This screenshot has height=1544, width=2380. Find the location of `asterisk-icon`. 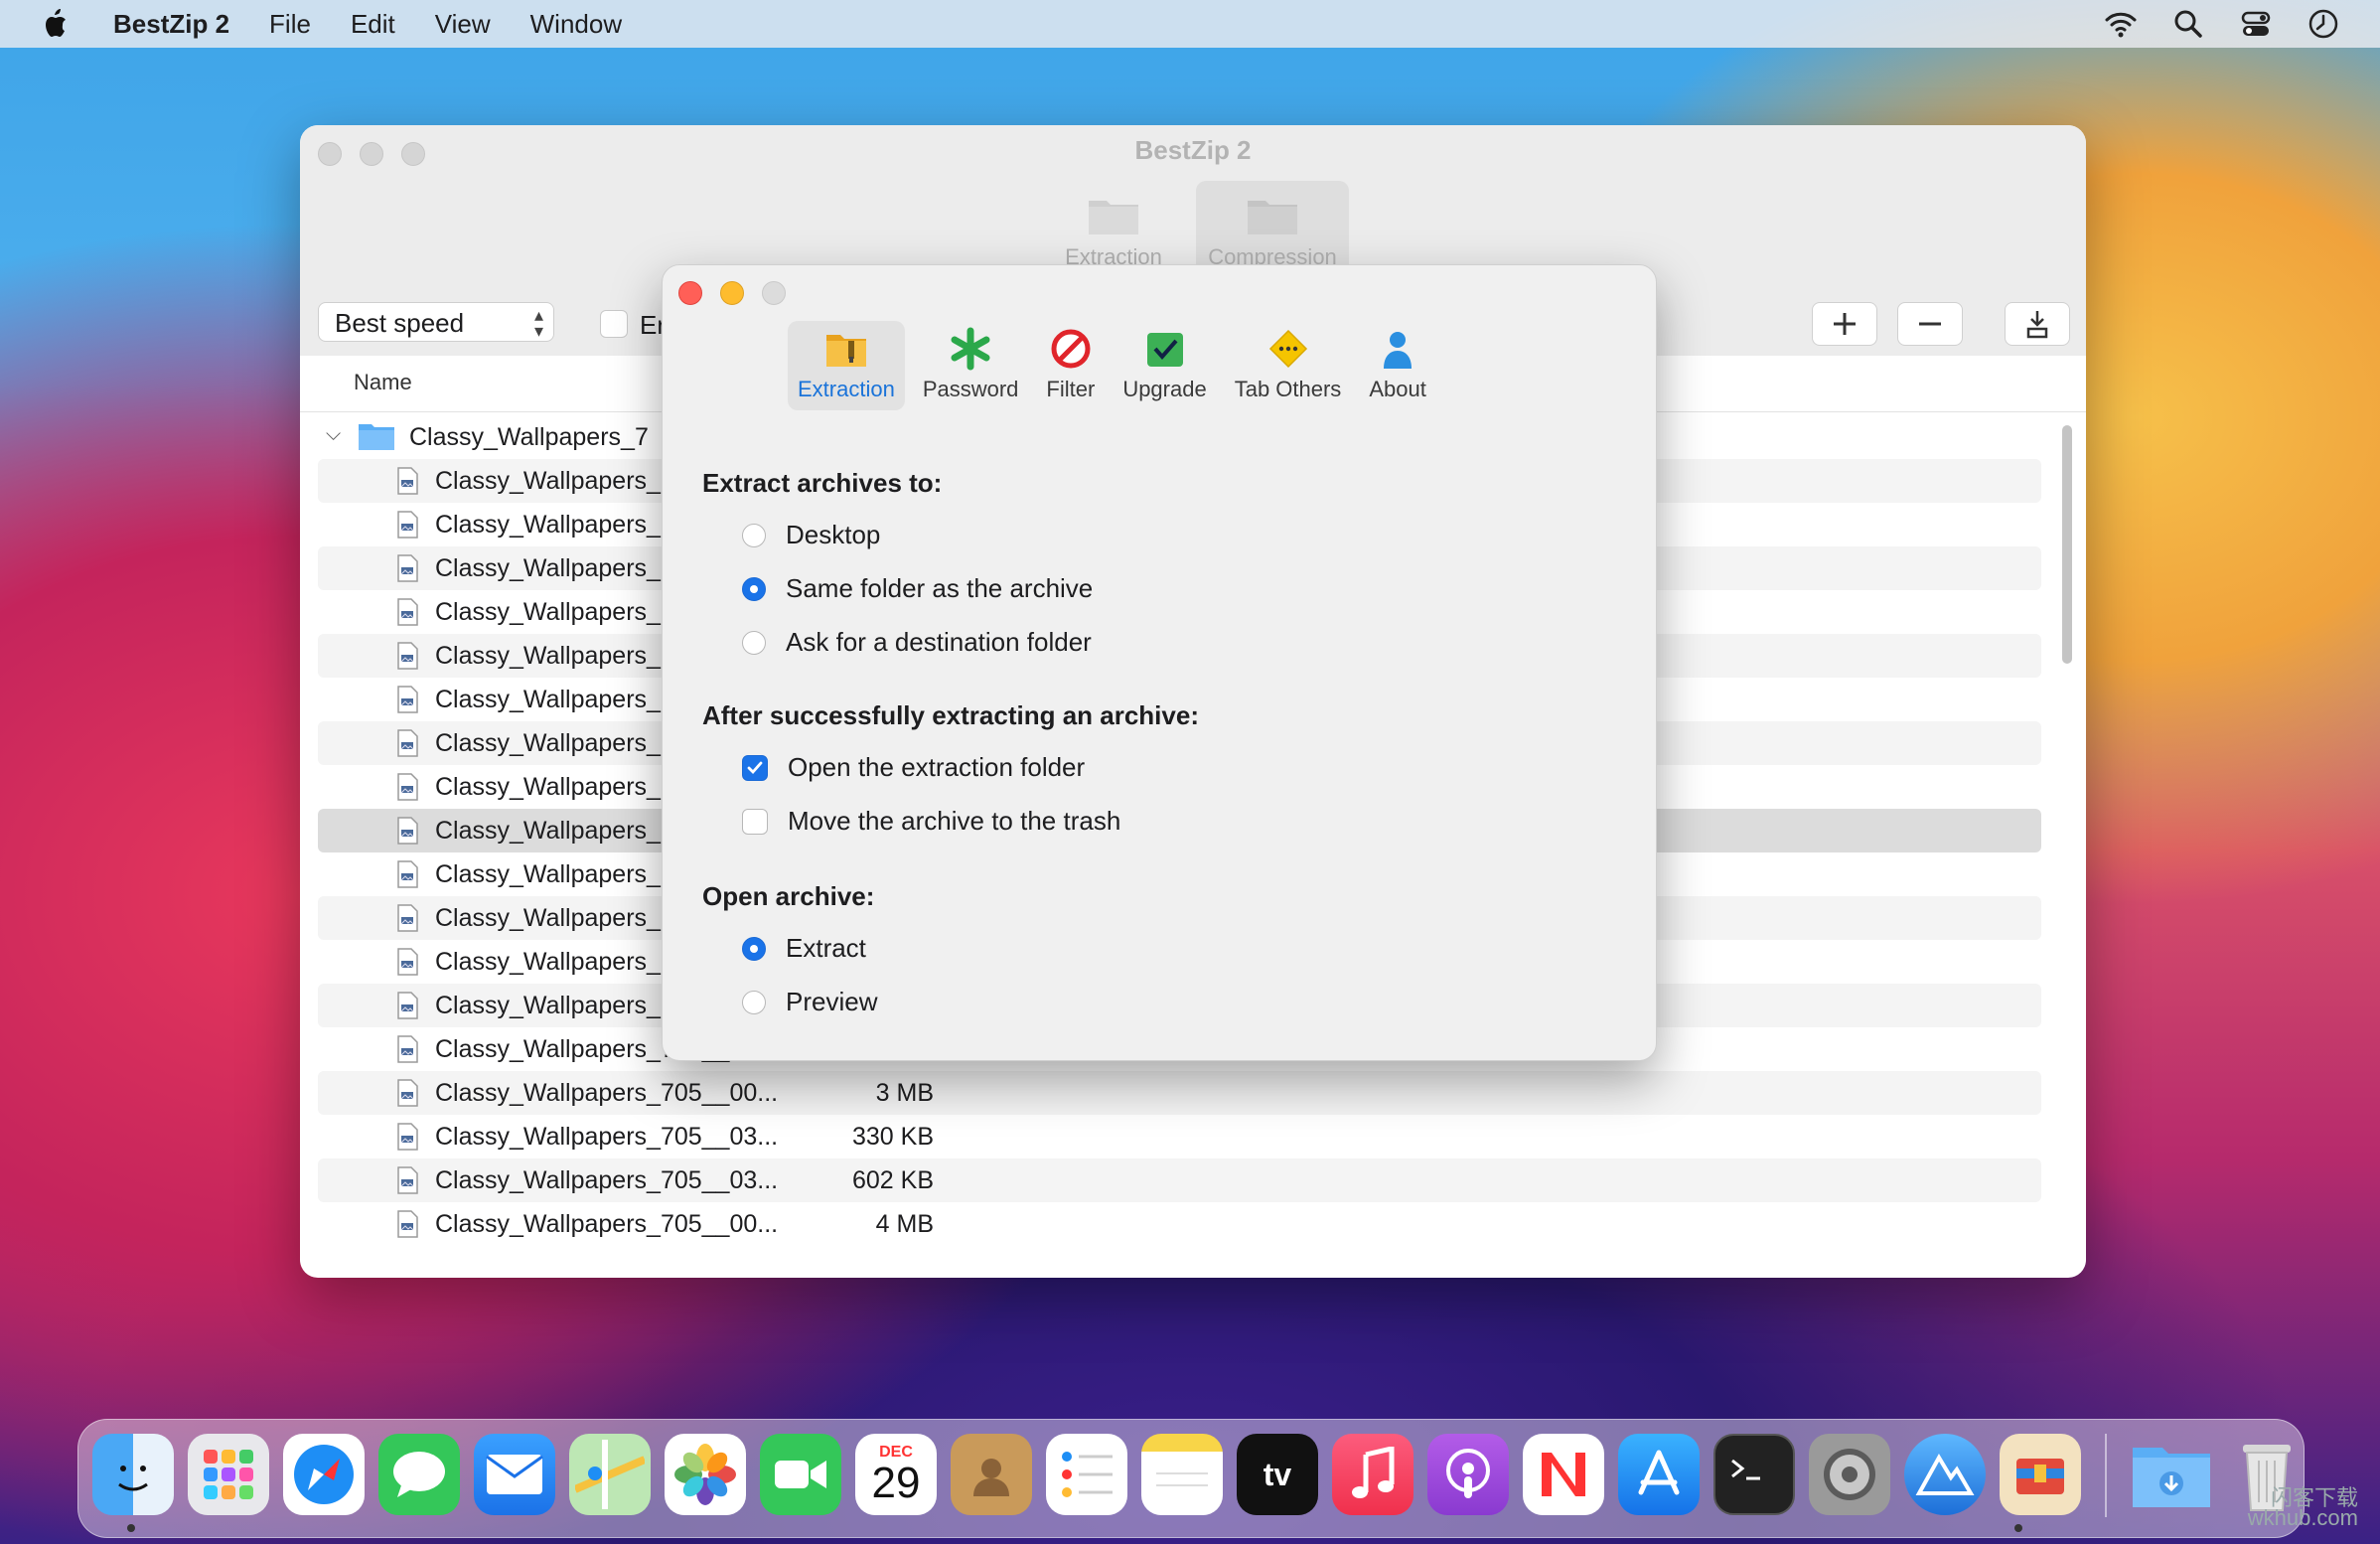

asterisk-icon is located at coordinates (970, 349).